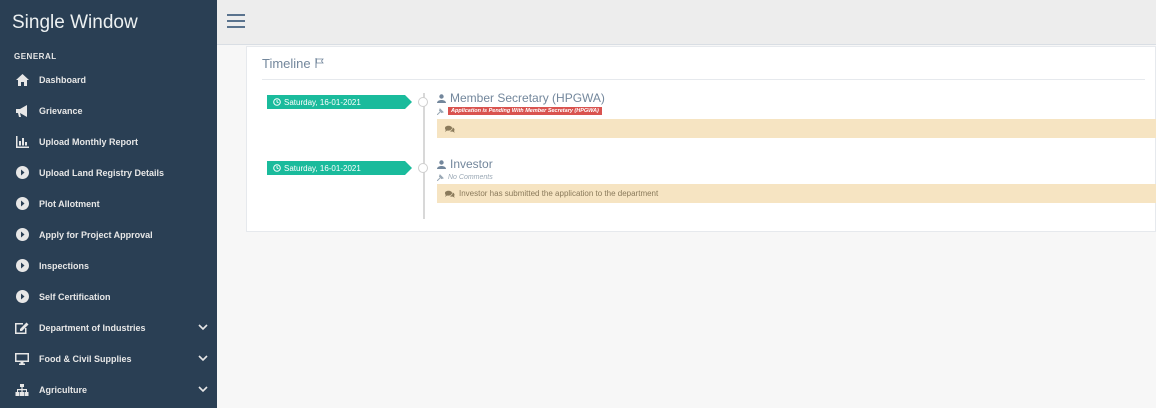  What do you see at coordinates (69, 203) in the screenshot?
I see `sidebar-item-label: Plot Allotment` at bounding box center [69, 203].